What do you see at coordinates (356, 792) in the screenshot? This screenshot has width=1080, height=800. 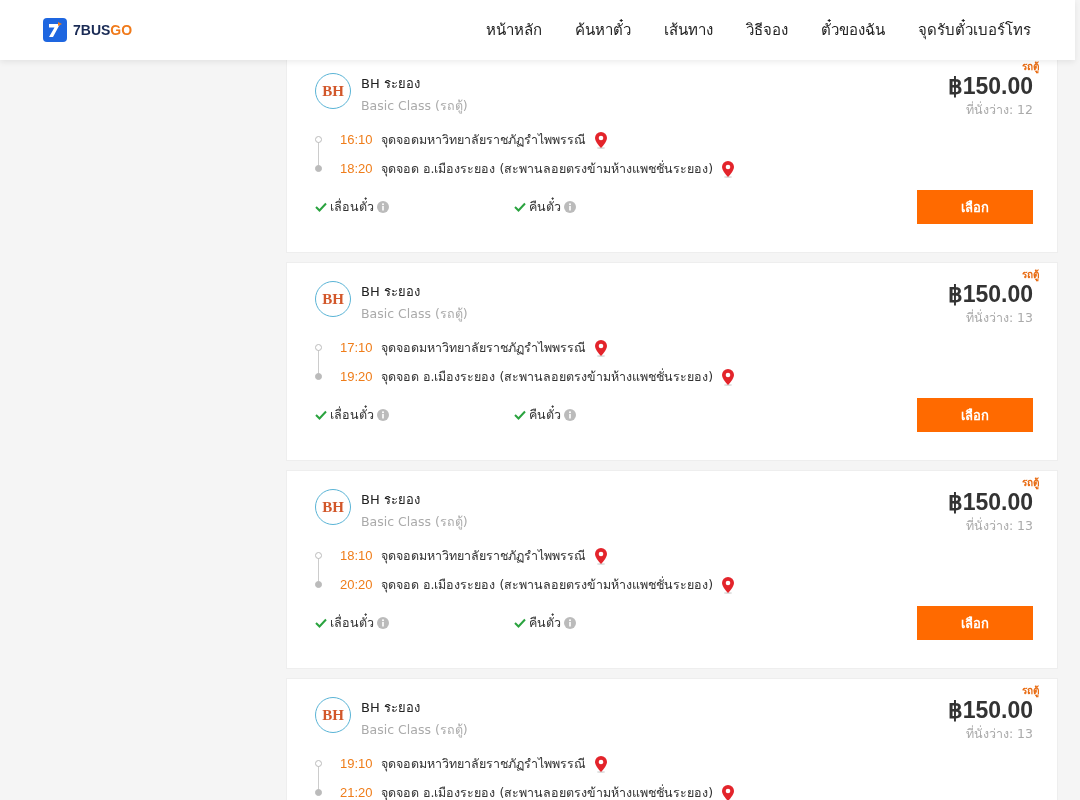 I see `stop-time: 21:20` at bounding box center [356, 792].